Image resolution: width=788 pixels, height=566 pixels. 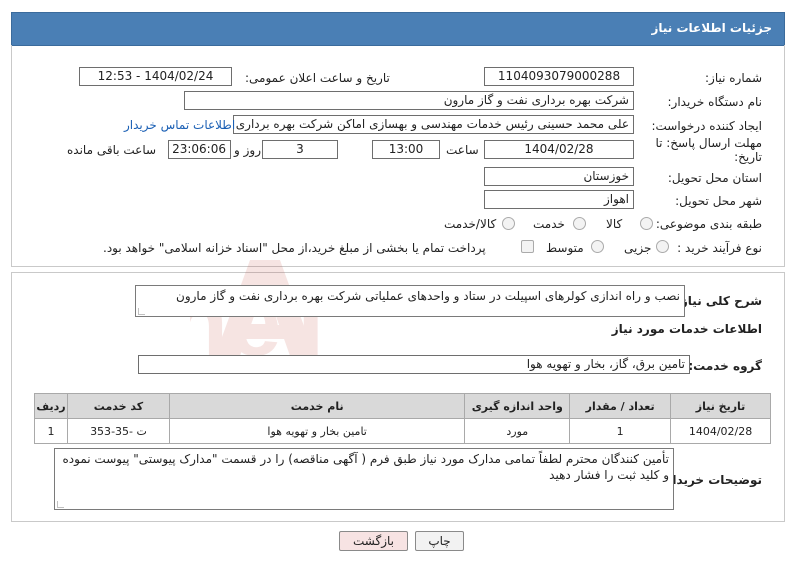 What do you see at coordinates (199, 149) in the screenshot?
I see `remaining-time-field: 23:06:06` at bounding box center [199, 149].